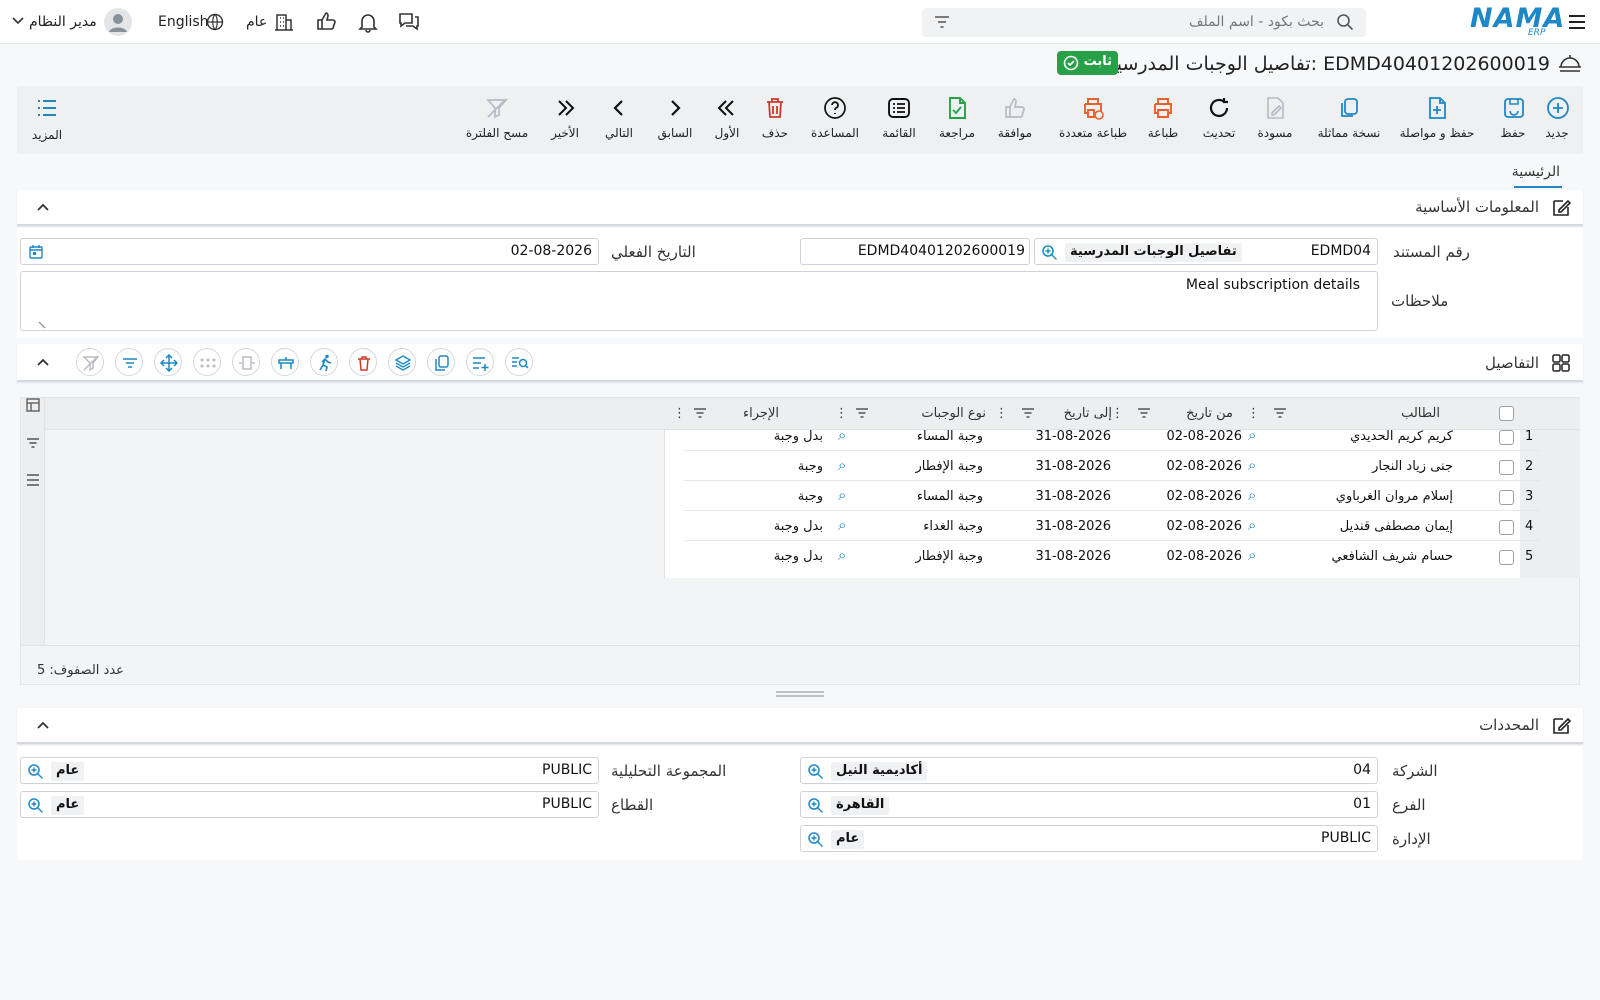 Image resolution: width=1600 pixels, height=1000 pixels. What do you see at coordinates (1089, 838) in the screenshot?
I see `department-field: PUBLIC عام` at bounding box center [1089, 838].